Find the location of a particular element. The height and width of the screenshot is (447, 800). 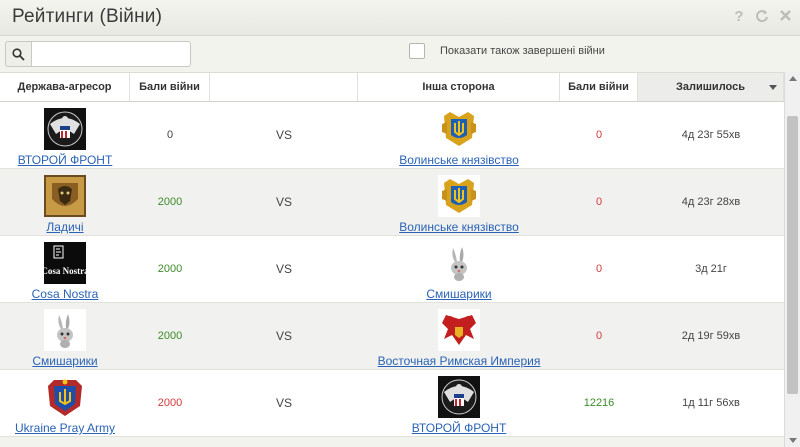

lion-shield-icon is located at coordinates (65, 196).